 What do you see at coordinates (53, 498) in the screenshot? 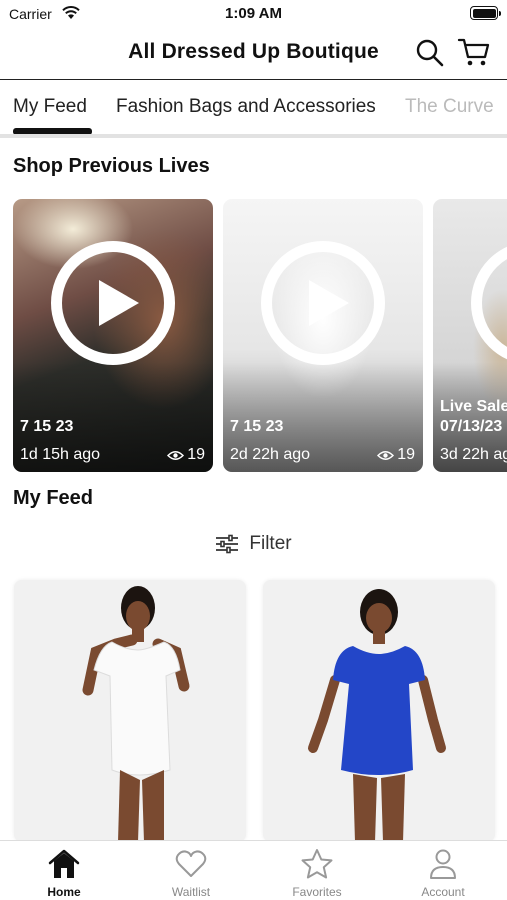
I see `feed-title: My Feed` at bounding box center [53, 498].